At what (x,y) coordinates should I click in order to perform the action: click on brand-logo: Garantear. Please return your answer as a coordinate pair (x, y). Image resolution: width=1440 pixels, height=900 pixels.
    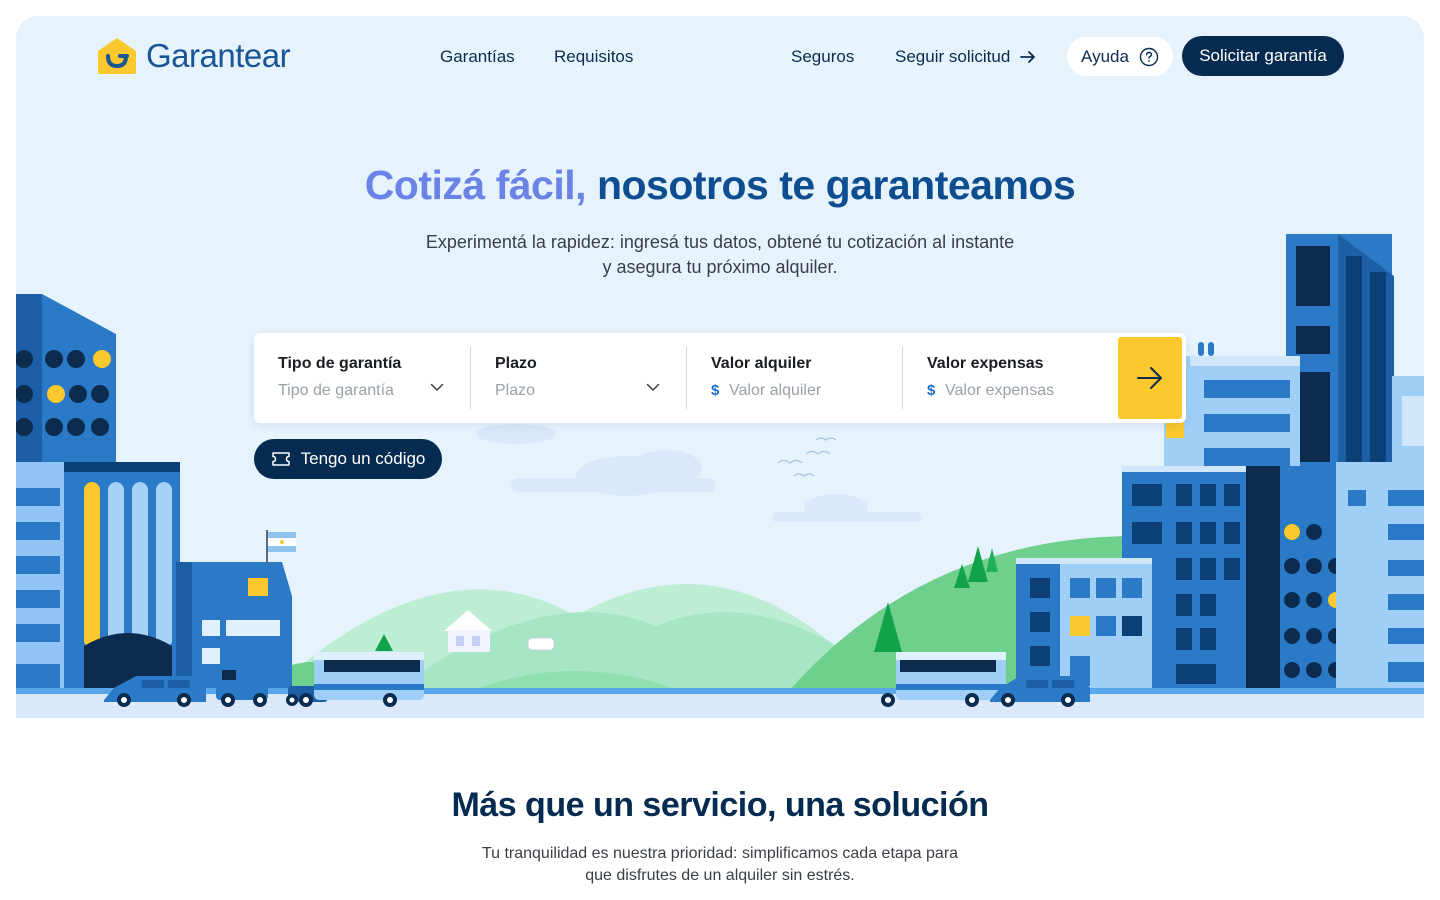
    Looking at the image, I should click on (193, 56).